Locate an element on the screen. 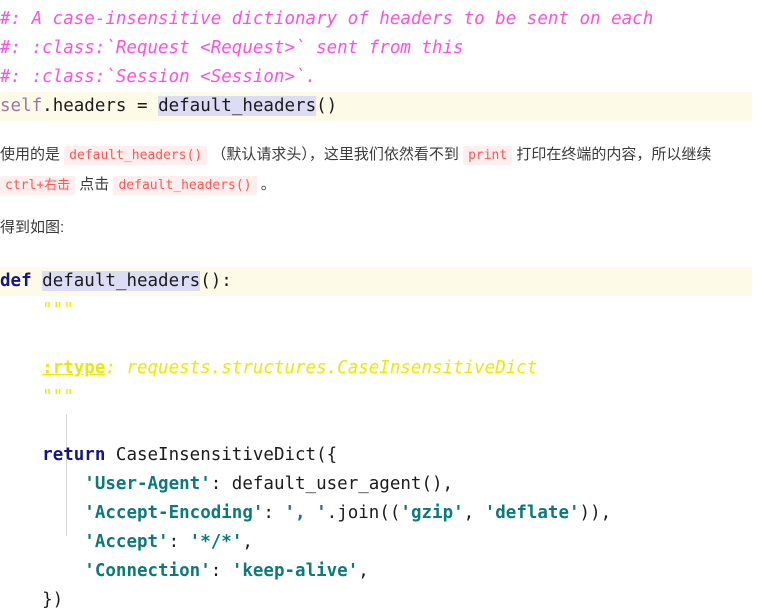 This screenshot has height=615, width=762. prose-text: 。 is located at coordinates (266, 184).